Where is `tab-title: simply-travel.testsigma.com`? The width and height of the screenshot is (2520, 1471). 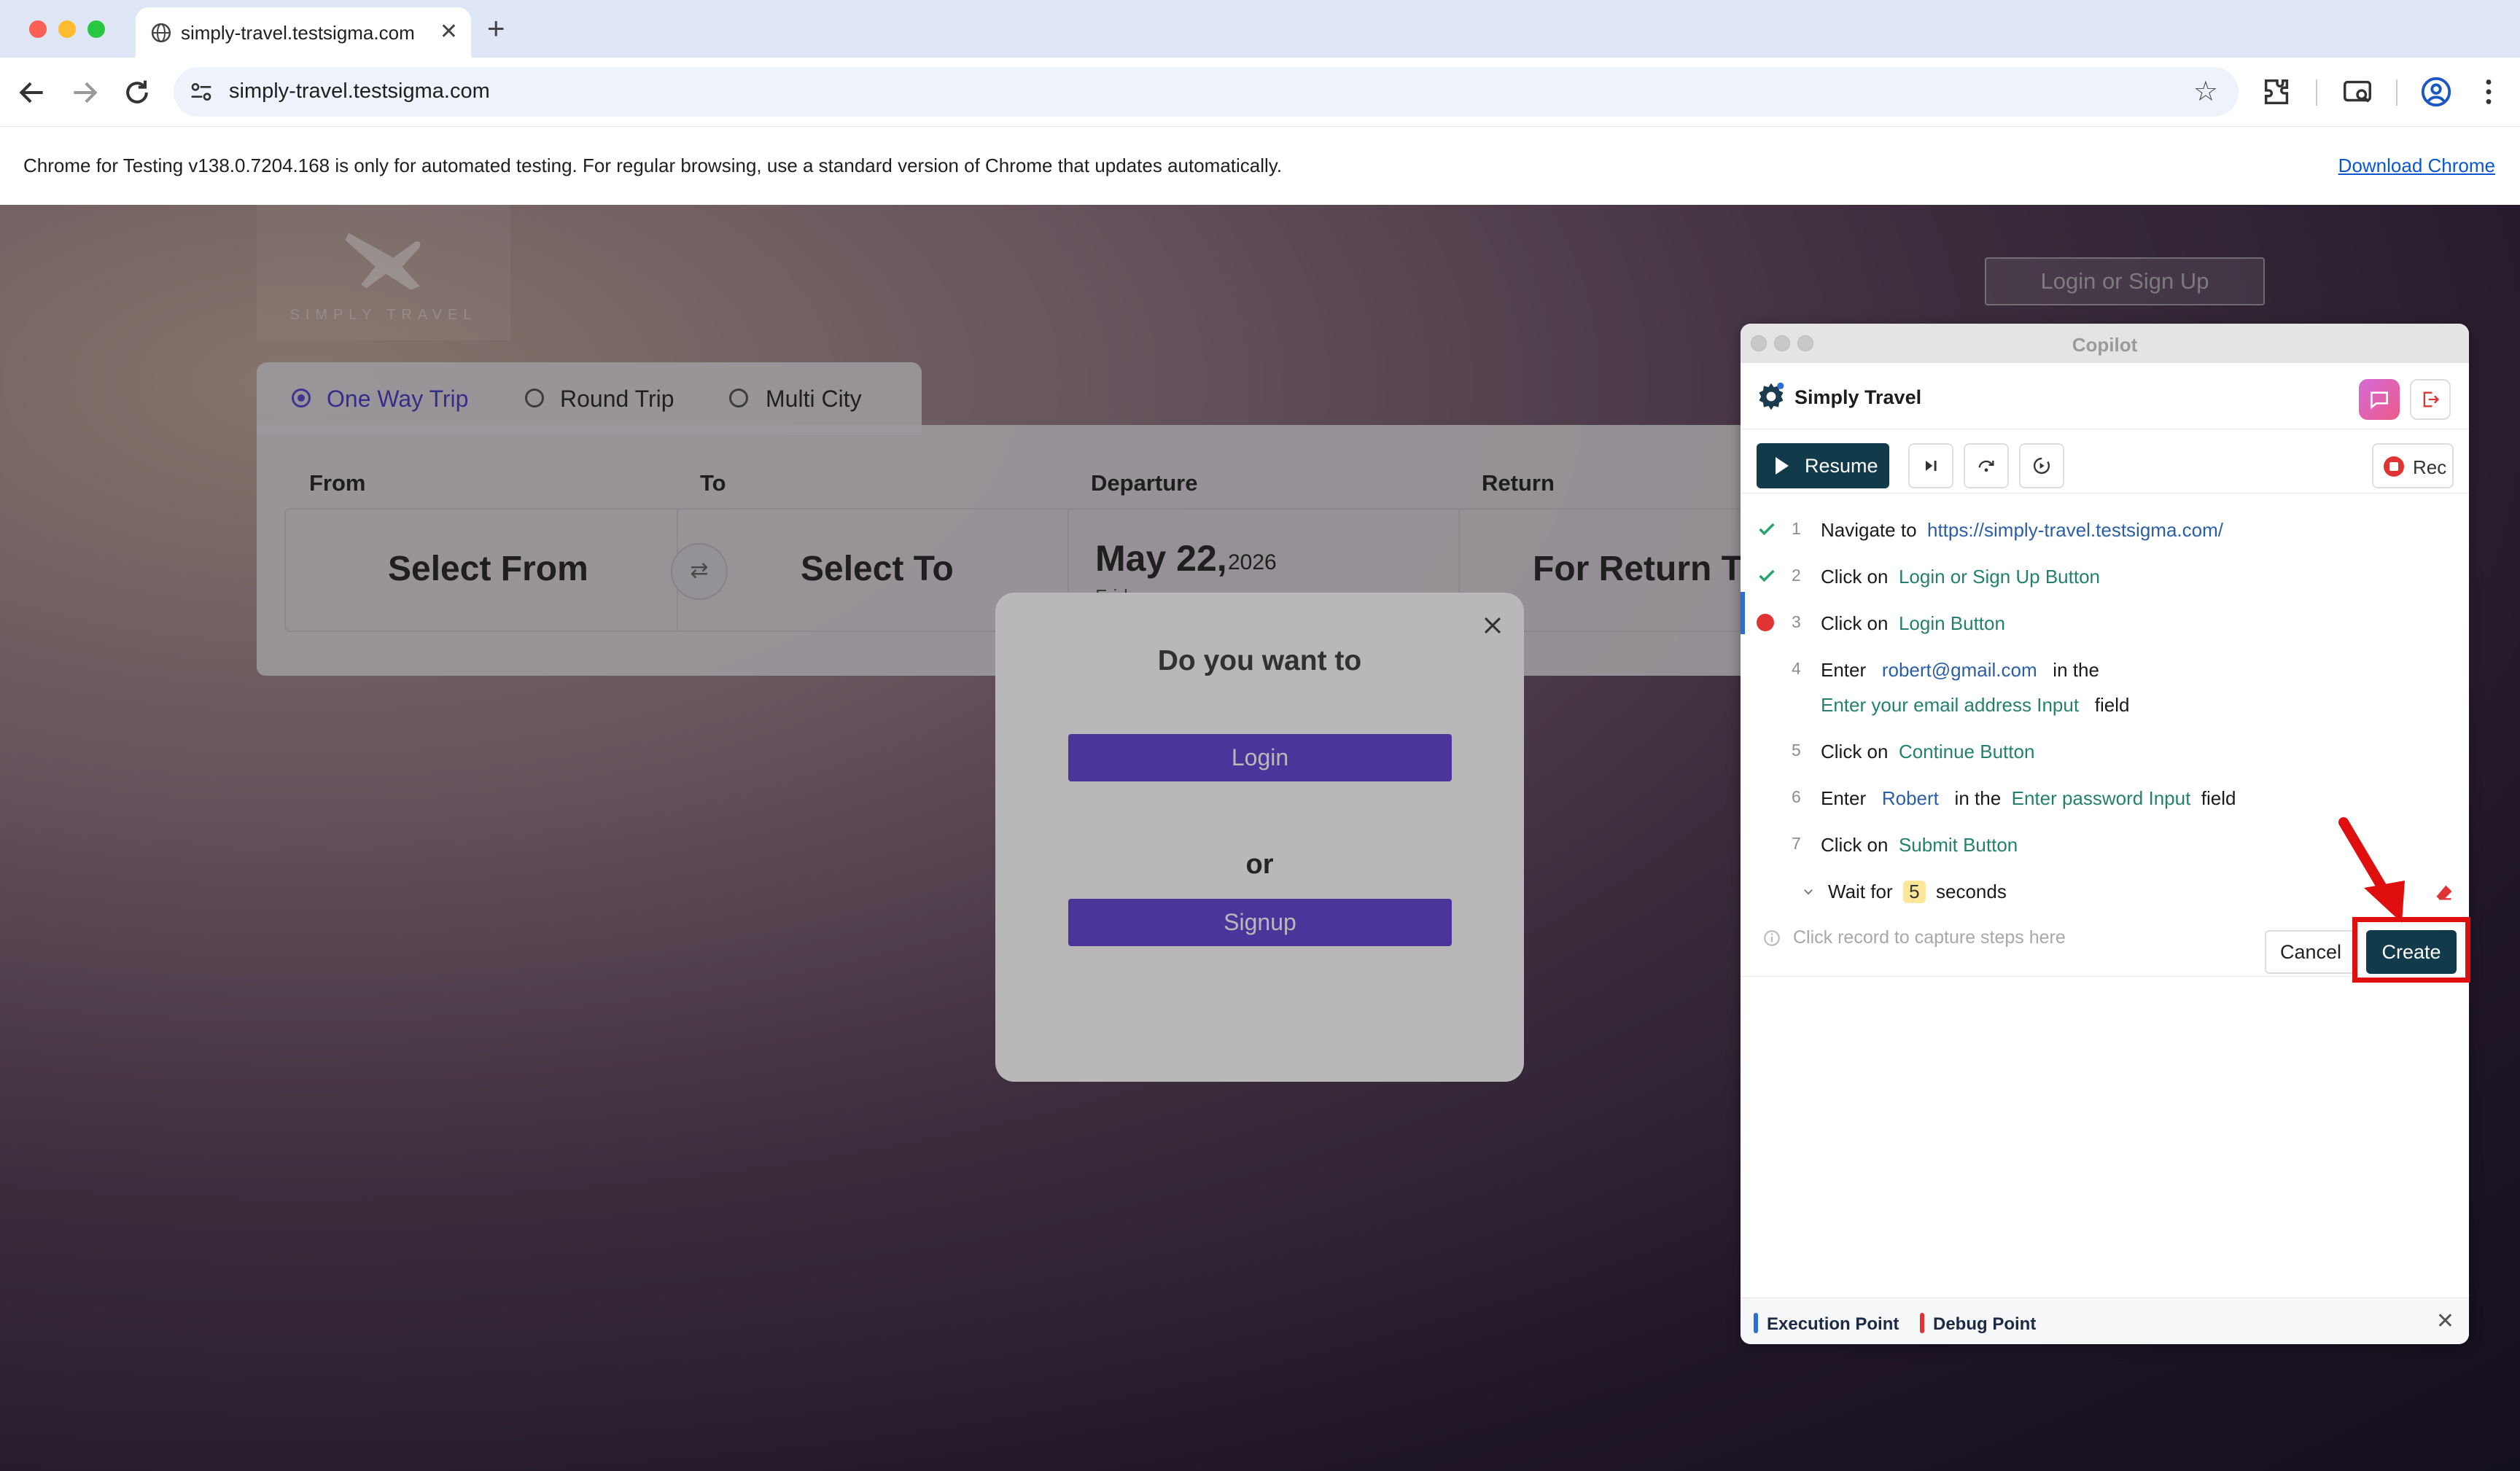 tab-title: simply-travel.testsigma.com is located at coordinates (298, 33).